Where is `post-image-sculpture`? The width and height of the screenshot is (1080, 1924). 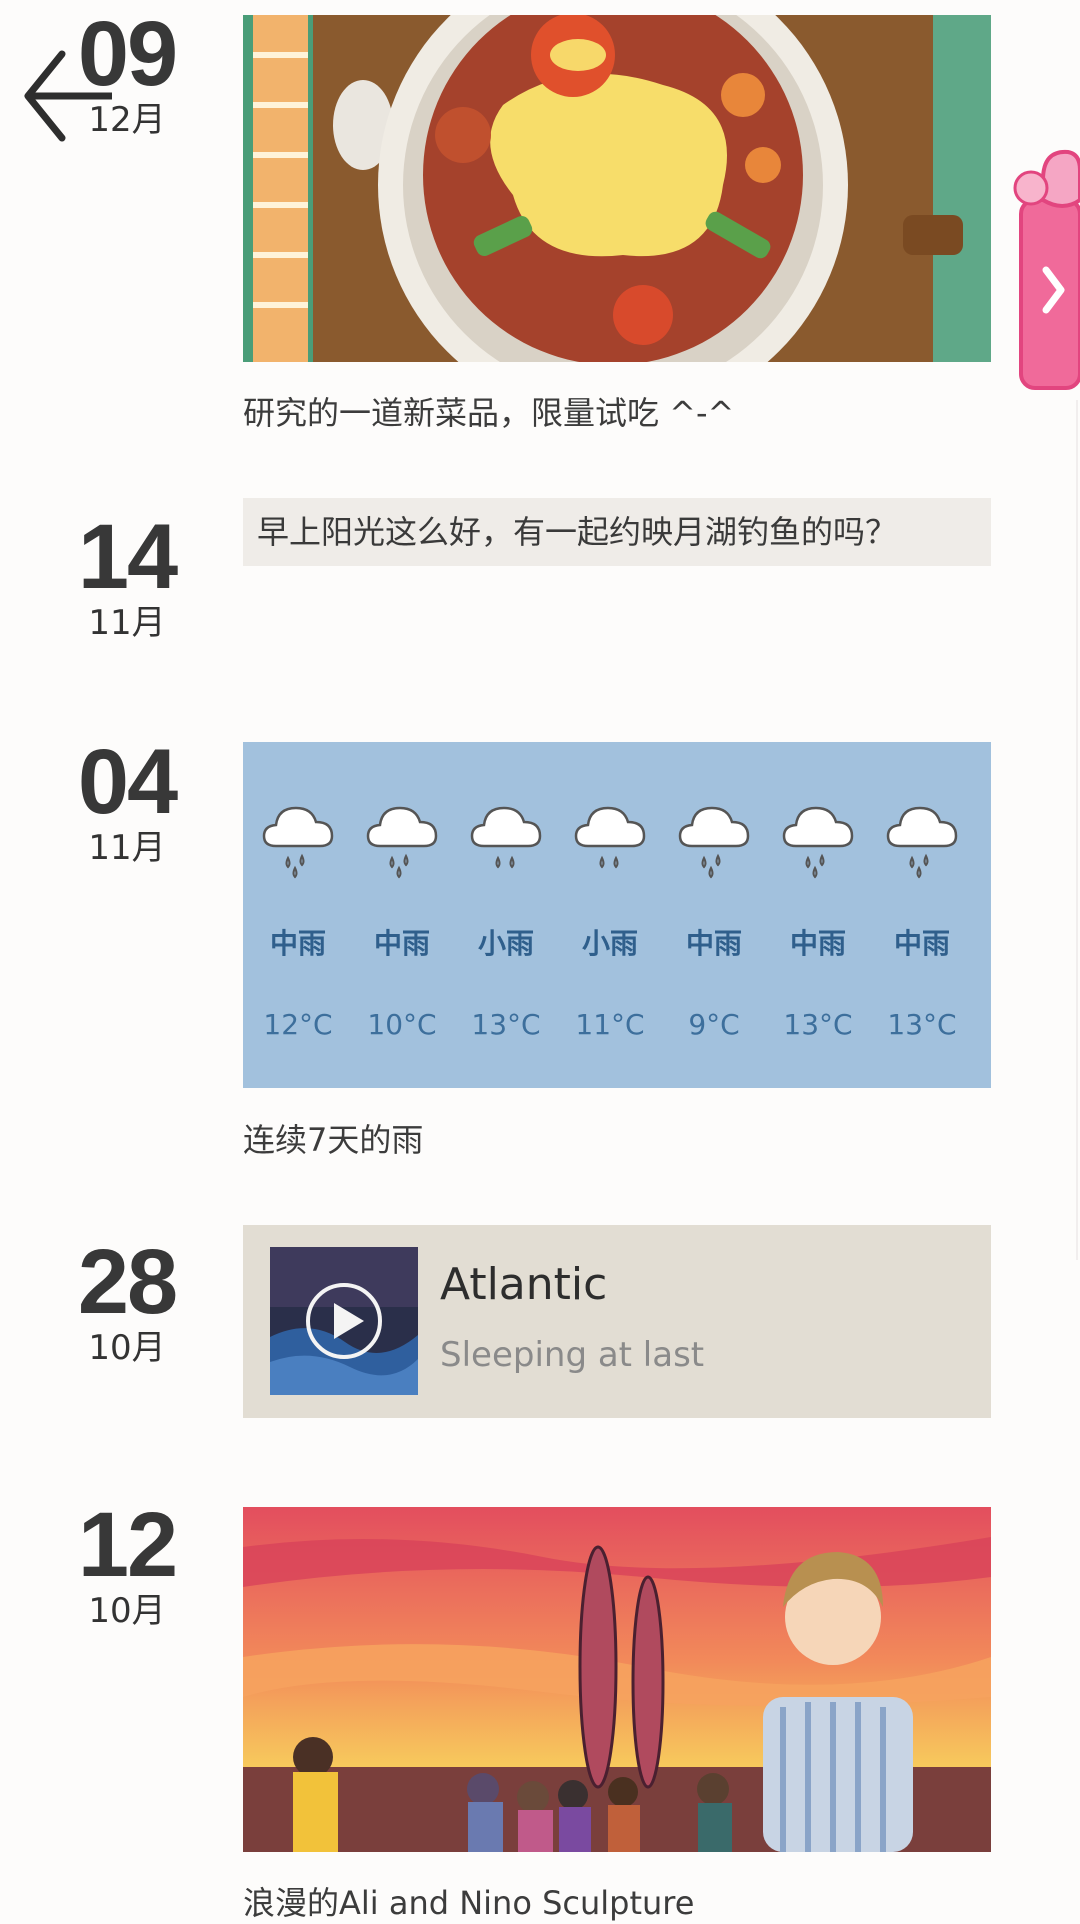
post-image-sculpture is located at coordinates (617, 1679).